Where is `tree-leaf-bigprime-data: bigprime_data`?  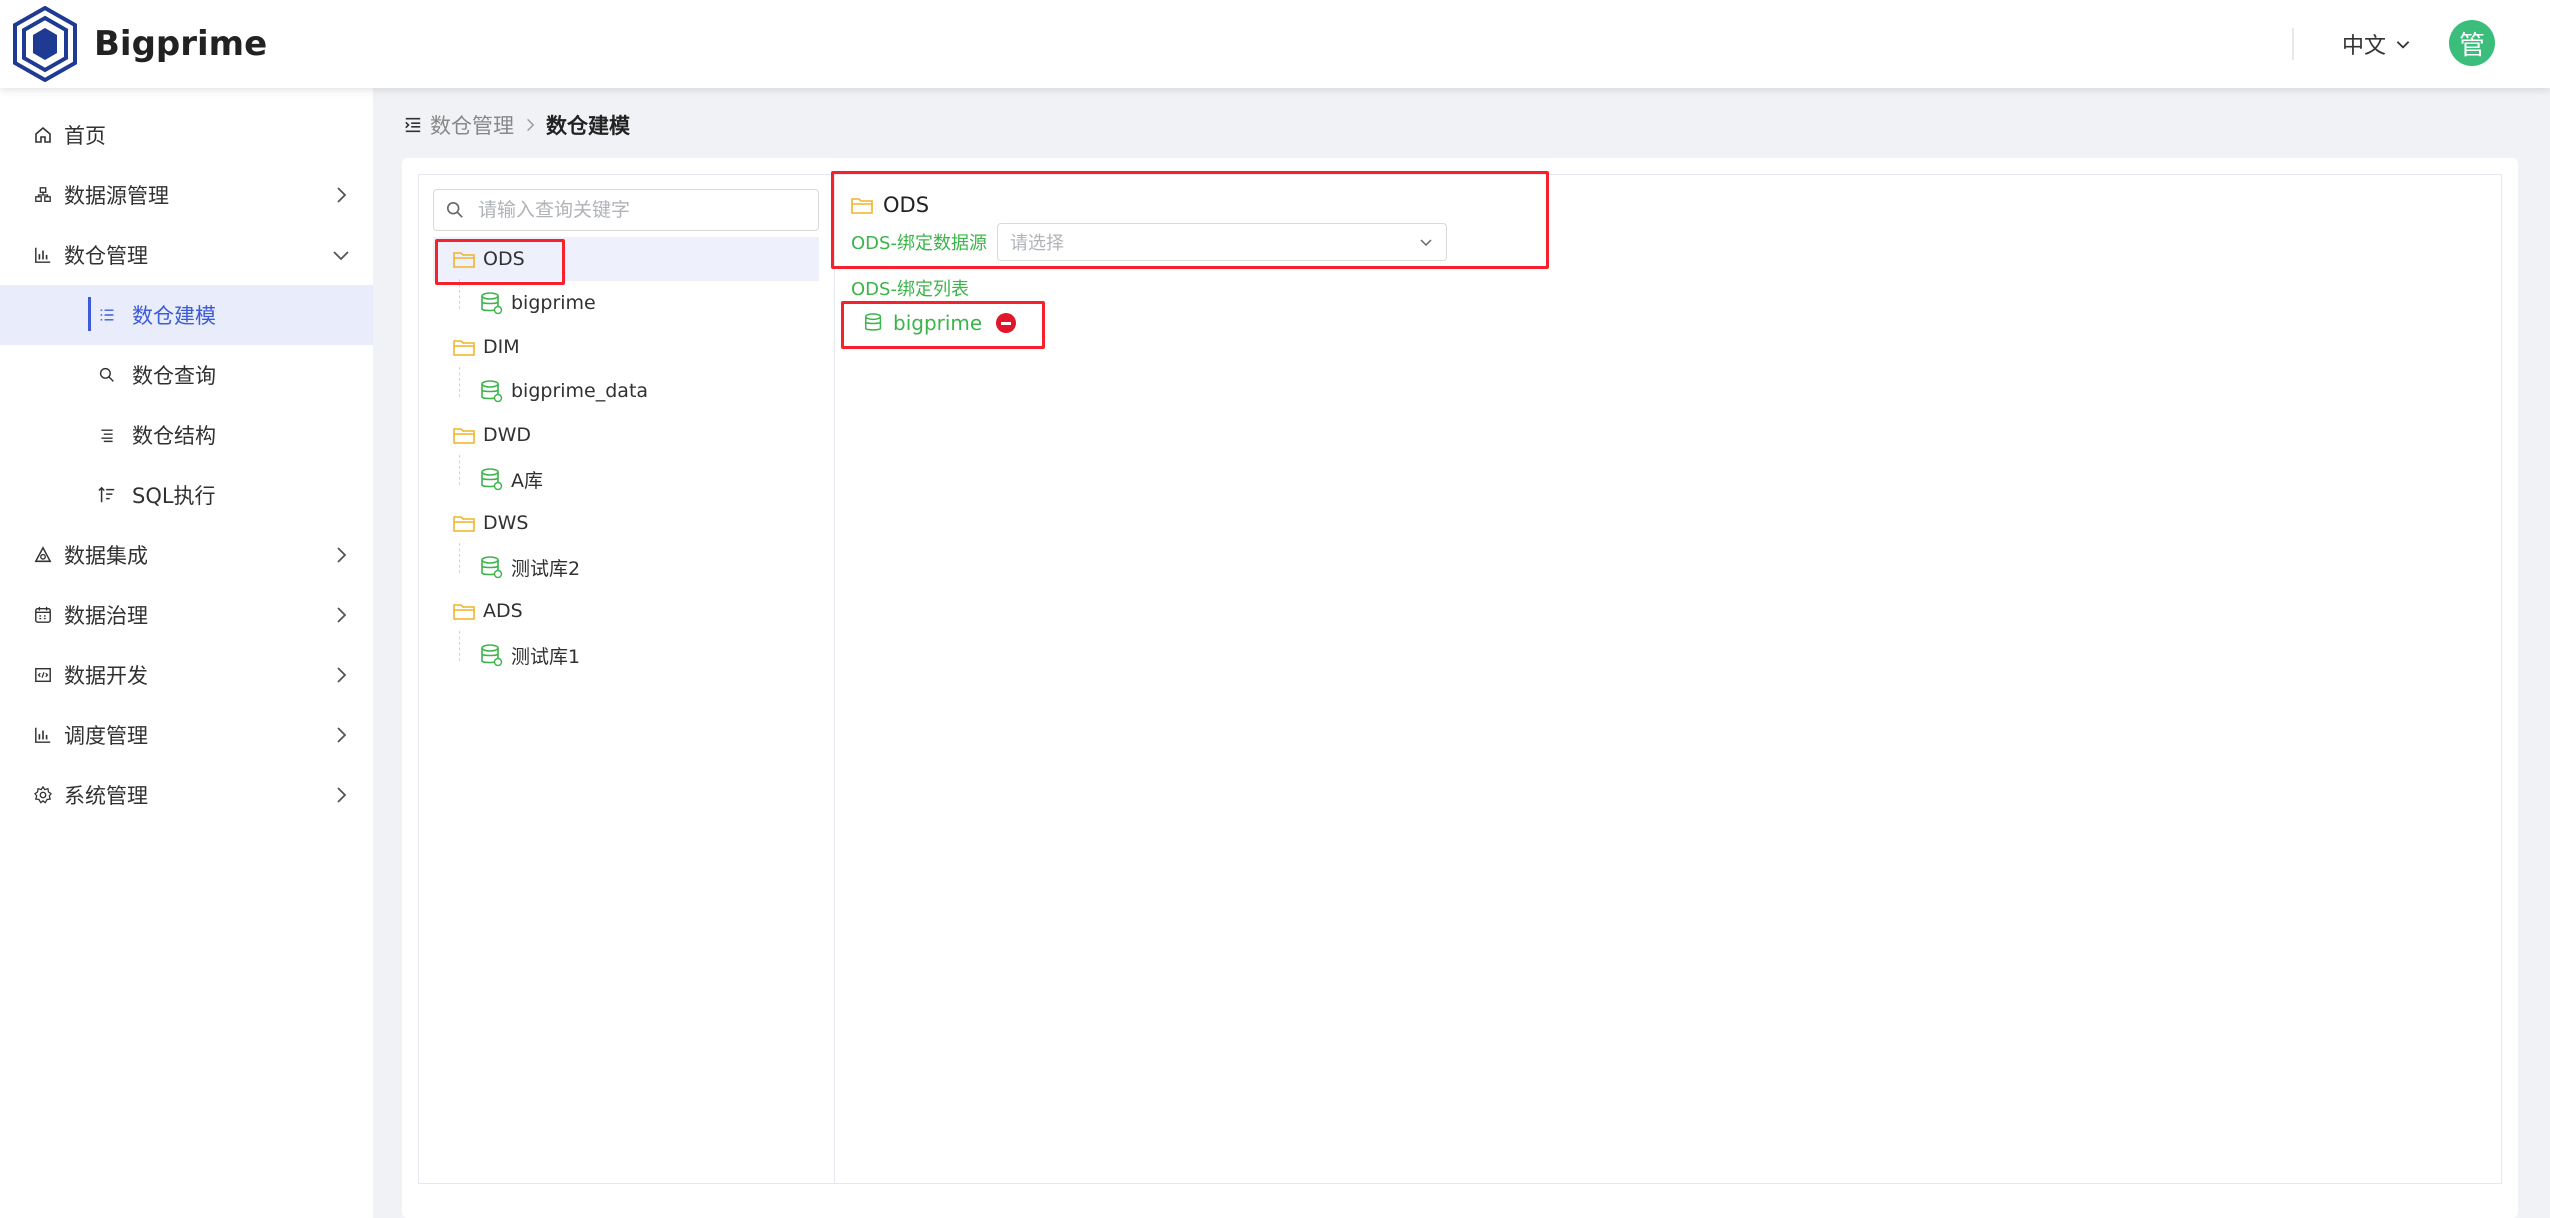 tree-leaf-bigprime-data: bigprime_data is located at coordinates (639, 391).